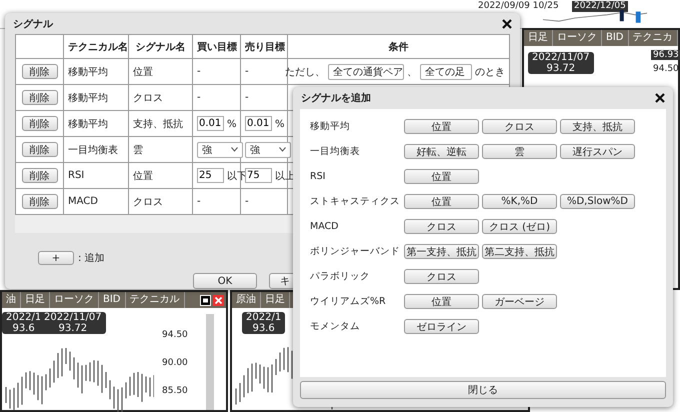 This screenshot has height=412, width=680. I want to click on maximize-icon, so click(205, 300).